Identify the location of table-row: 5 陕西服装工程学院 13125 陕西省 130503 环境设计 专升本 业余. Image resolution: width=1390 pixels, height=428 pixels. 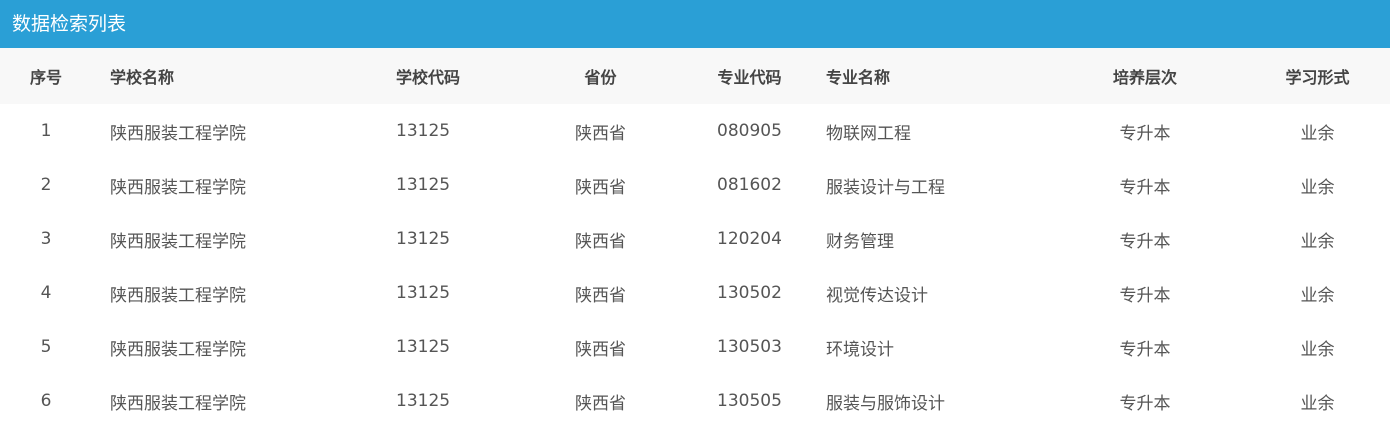
(695, 347).